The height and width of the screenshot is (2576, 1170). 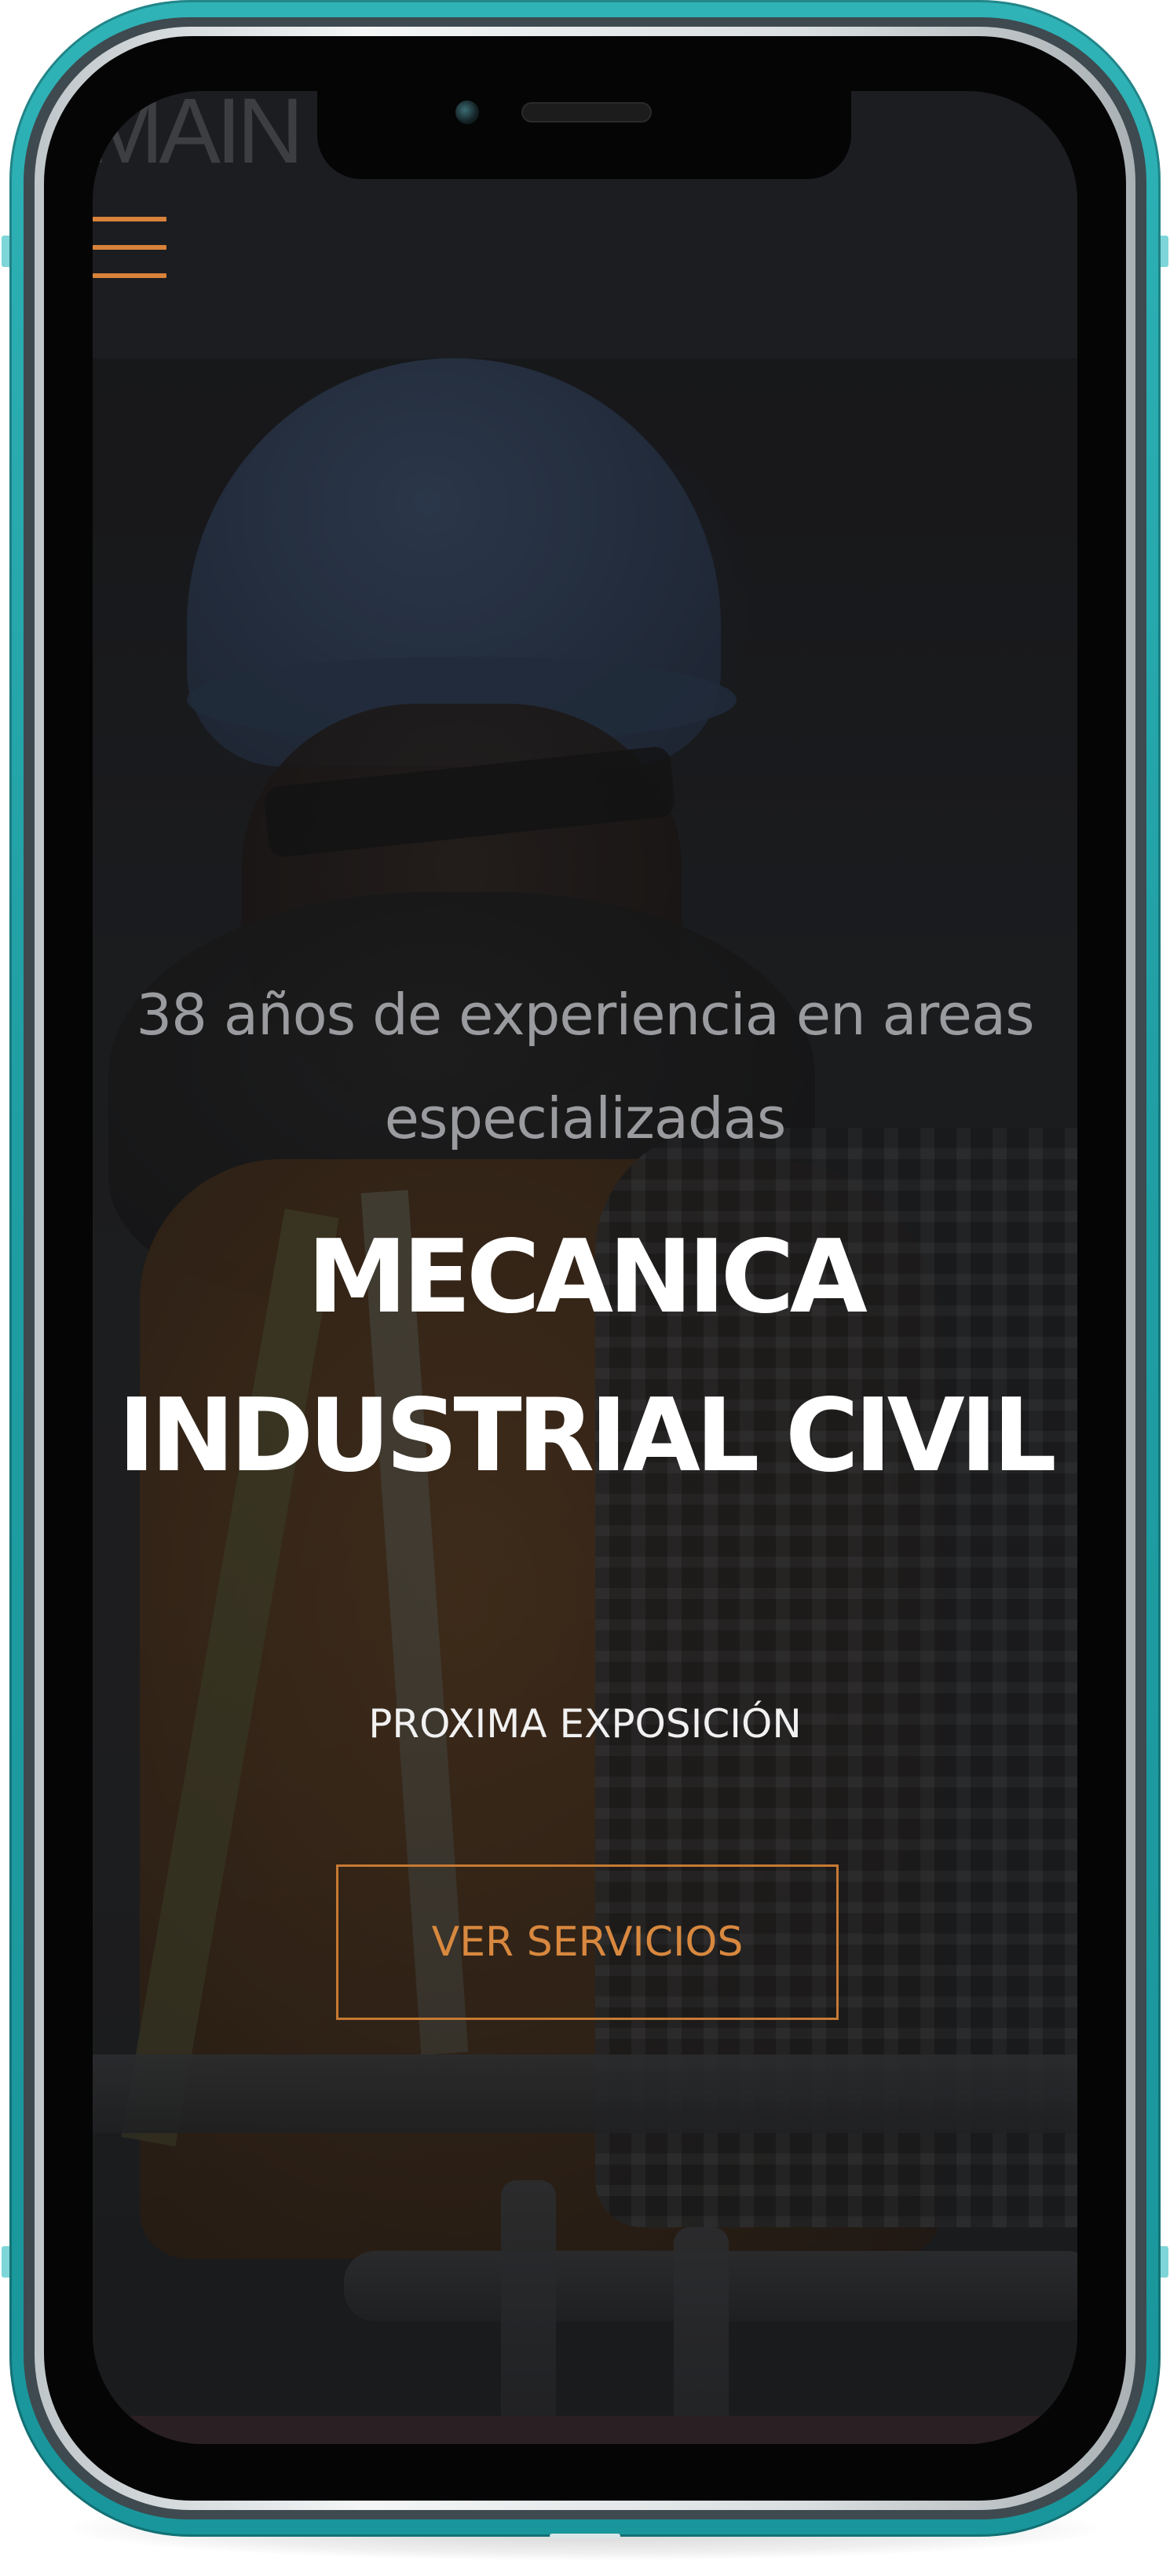 What do you see at coordinates (585, 1724) in the screenshot?
I see `hero-eyebrow: PROXIMA EXPOSICIÓN` at bounding box center [585, 1724].